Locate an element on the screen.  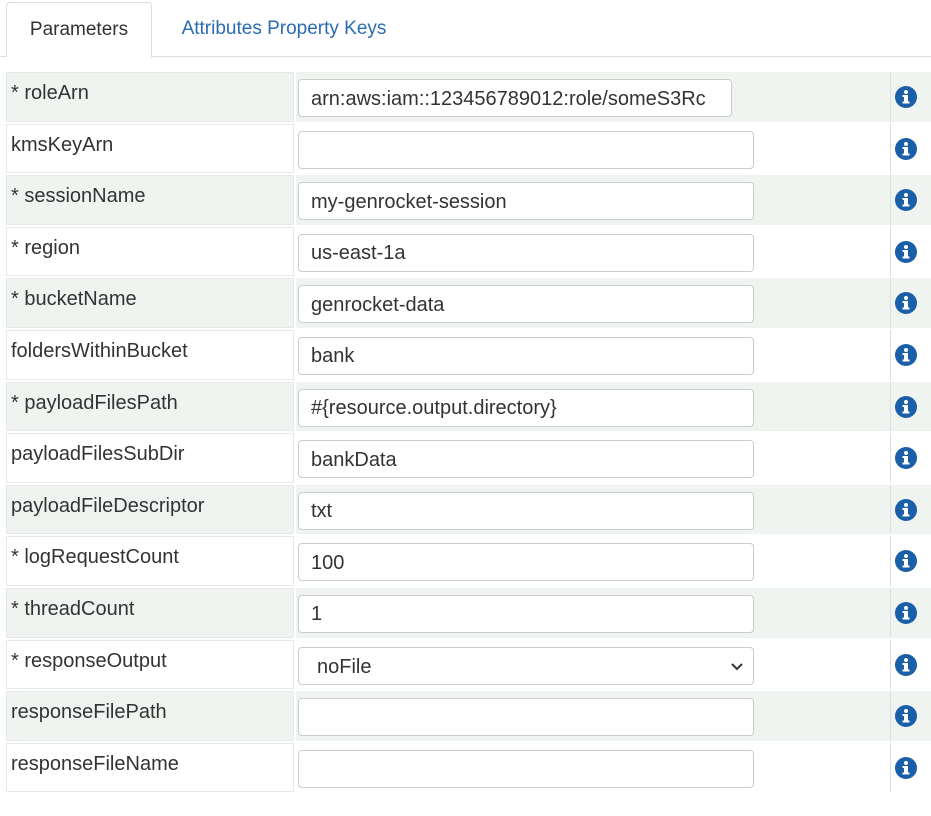
param-row-rolearn: * roleArn is located at coordinates (465, 97).